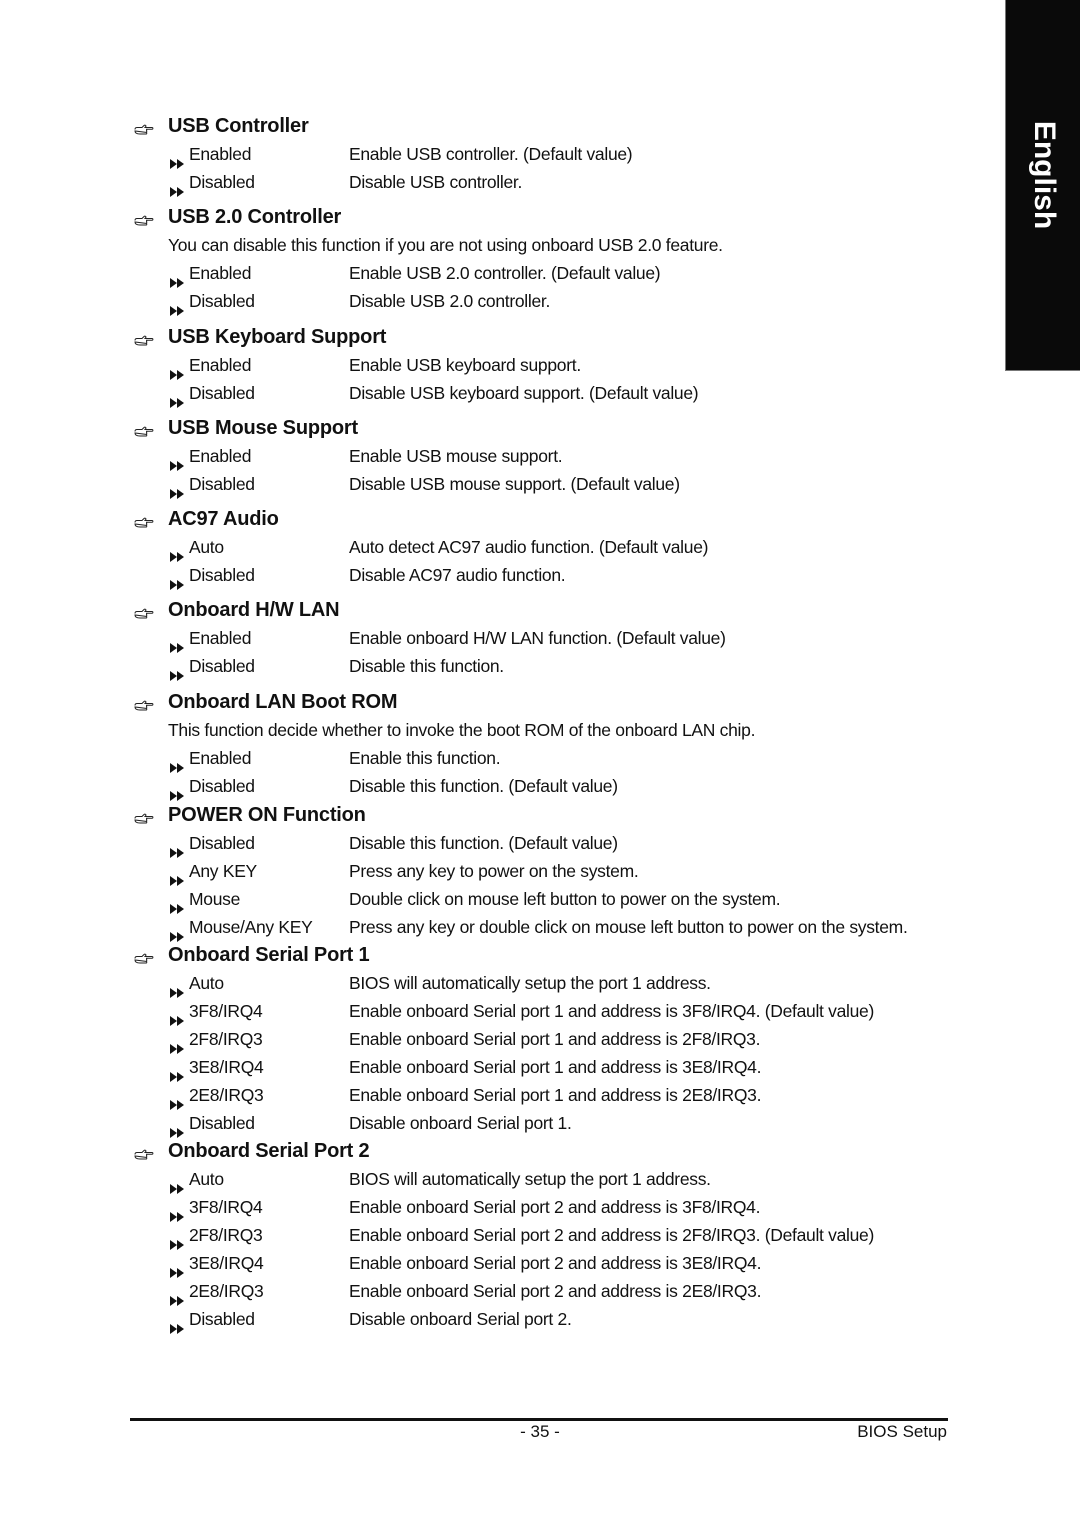 Image resolution: width=1080 pixels, height=1529 pixels. I want to click on option-row: Disabled Disable USB controller., so click(564, 182).